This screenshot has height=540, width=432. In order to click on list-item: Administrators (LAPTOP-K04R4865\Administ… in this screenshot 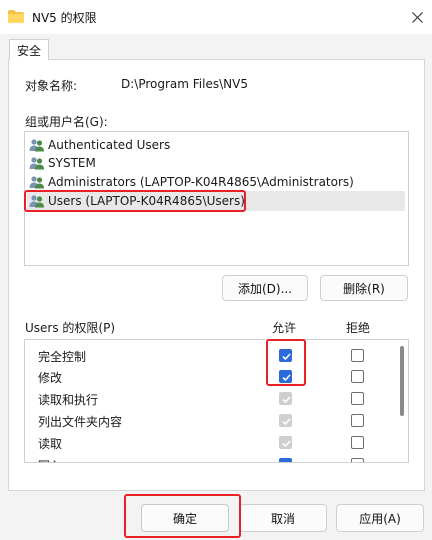, I will do `click(216, 182)`.